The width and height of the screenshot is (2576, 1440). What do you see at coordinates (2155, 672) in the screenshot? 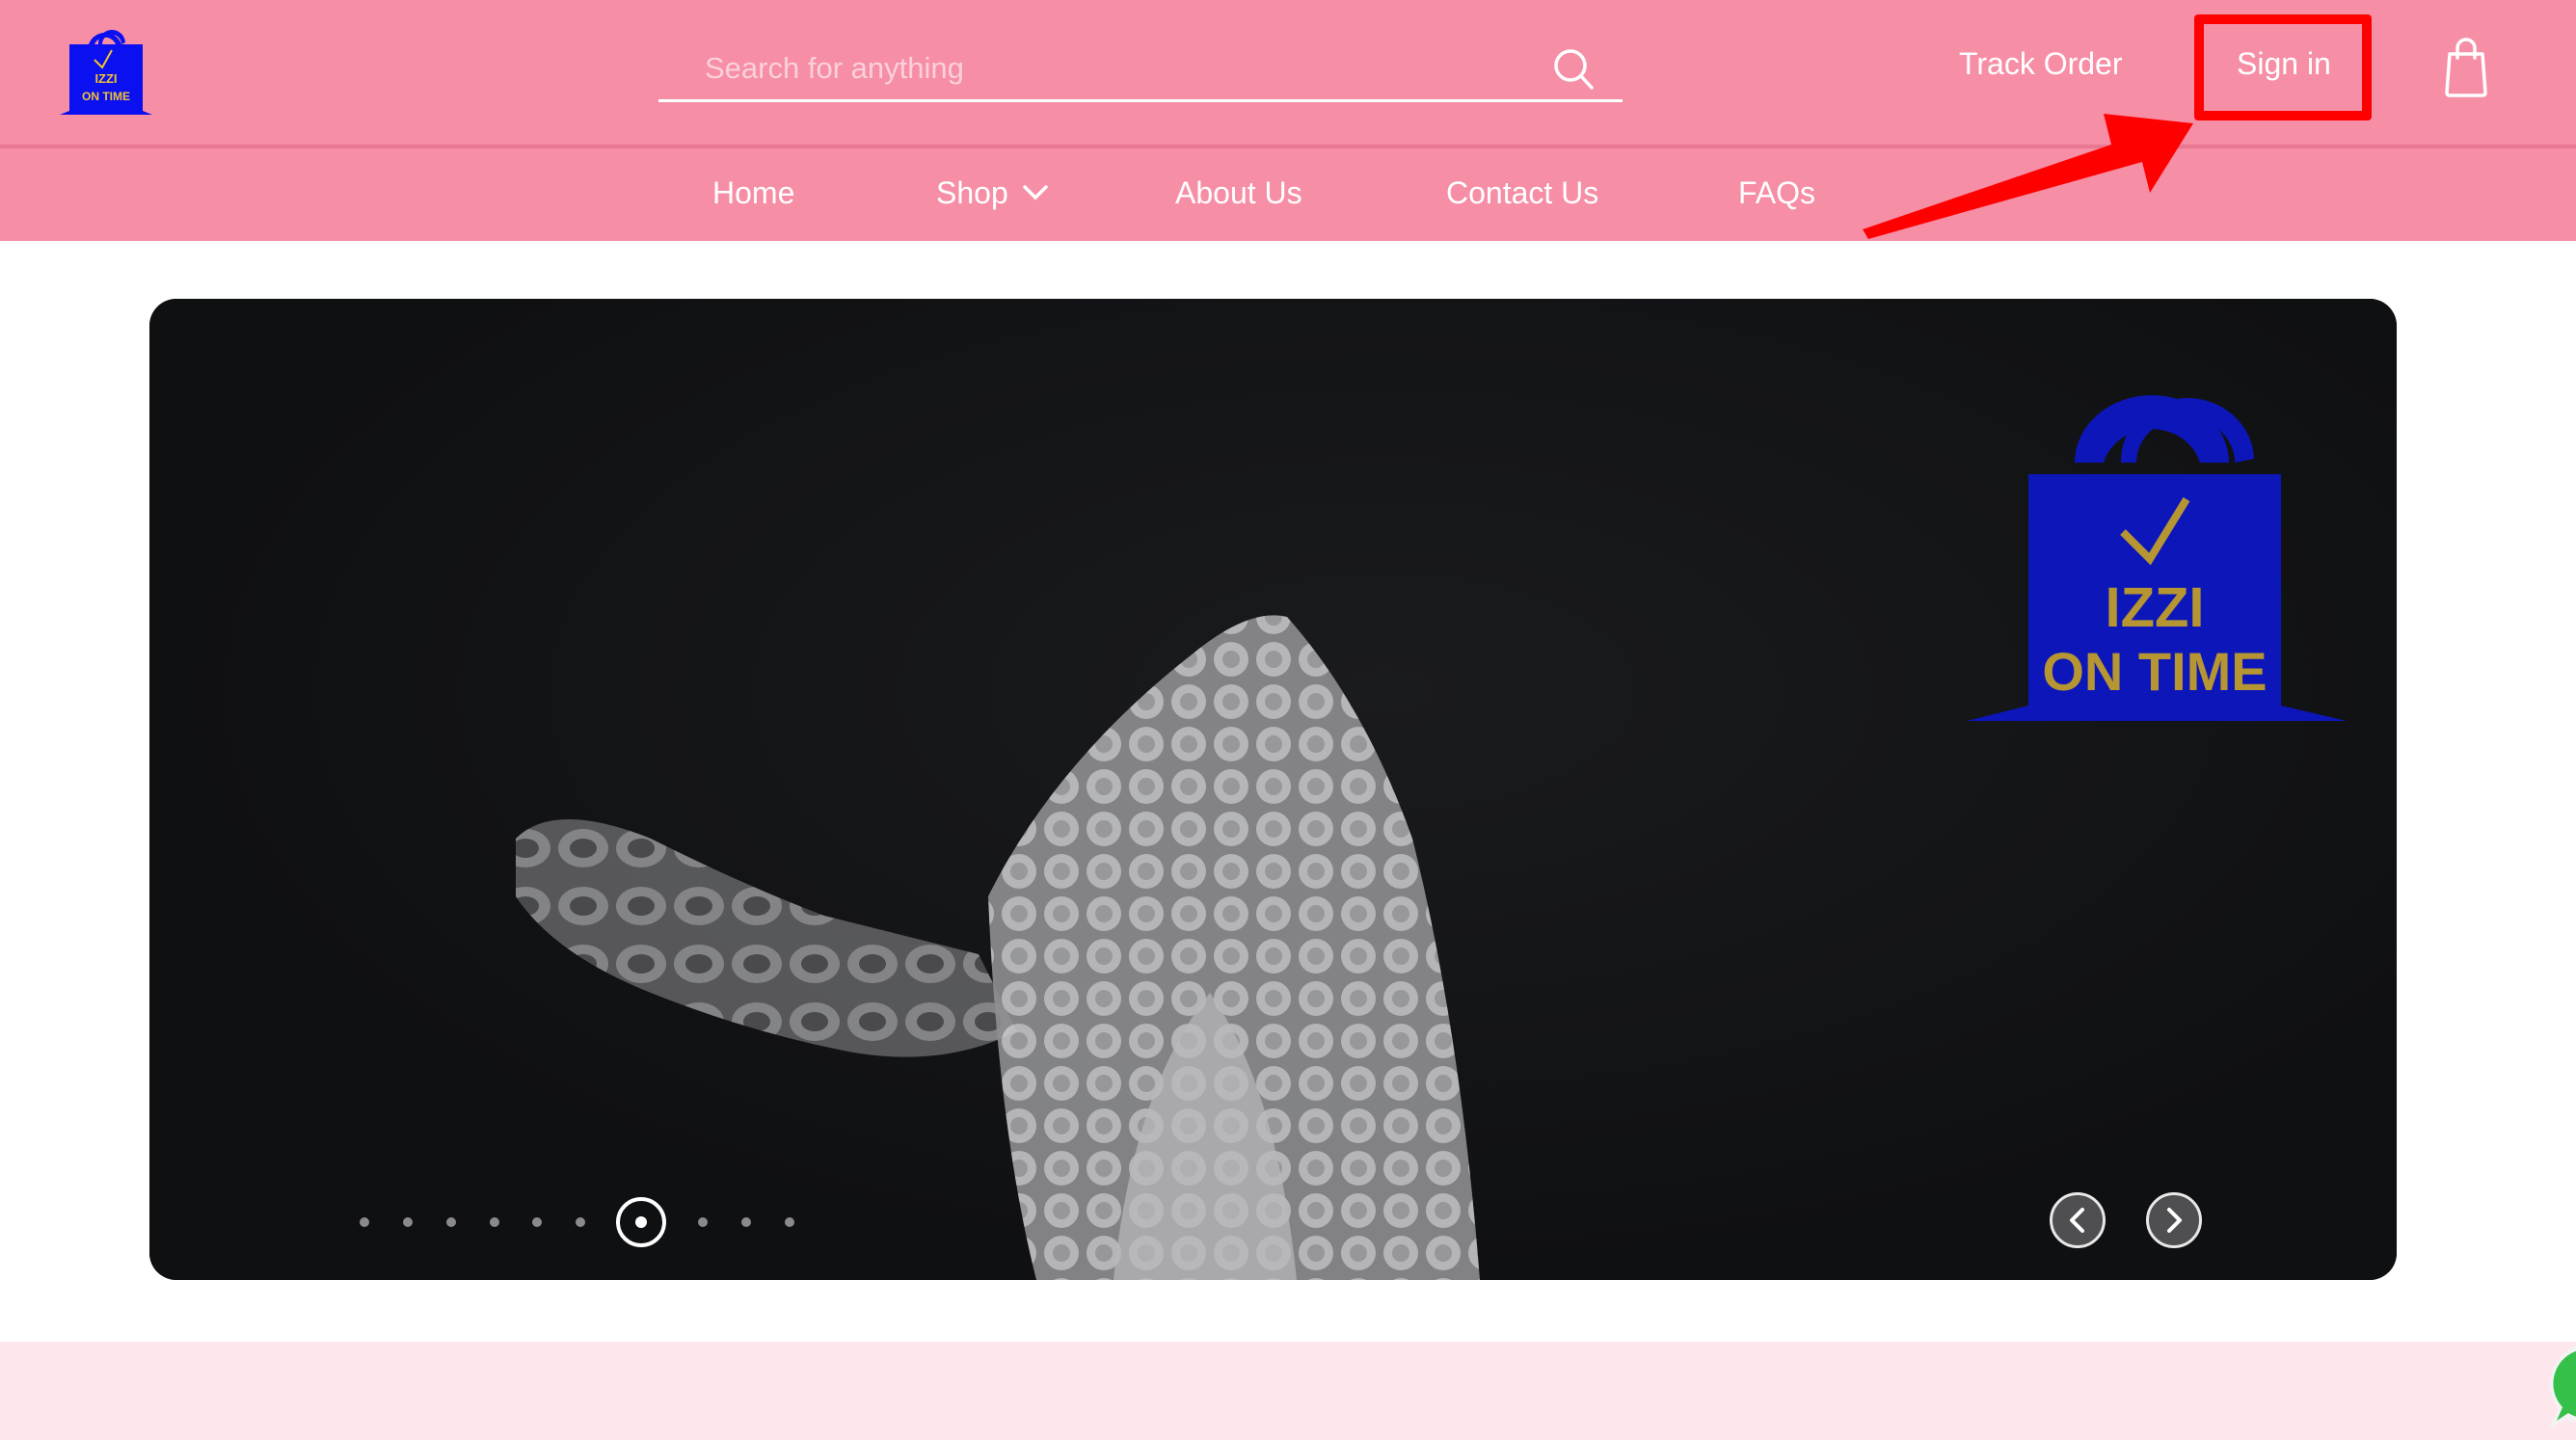
I see `hero-logo-line2: ON TIME` at bounding box center [2155, 672].